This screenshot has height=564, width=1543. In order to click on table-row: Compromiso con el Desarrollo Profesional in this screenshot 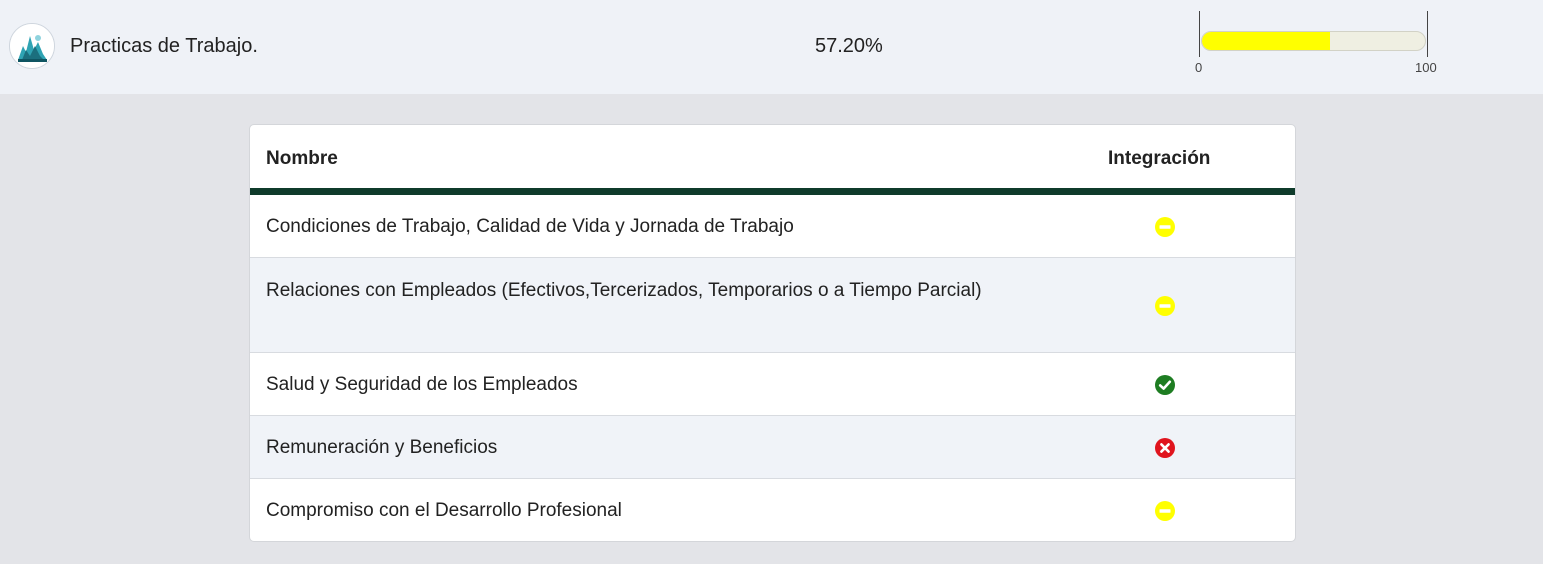, I will do `click(772, 510)`.